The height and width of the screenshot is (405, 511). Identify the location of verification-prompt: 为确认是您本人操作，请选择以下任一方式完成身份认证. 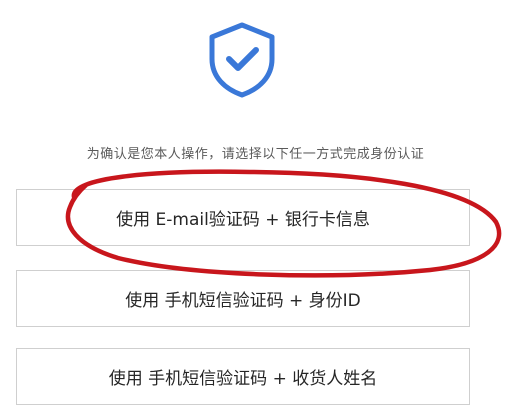
(255, 154).